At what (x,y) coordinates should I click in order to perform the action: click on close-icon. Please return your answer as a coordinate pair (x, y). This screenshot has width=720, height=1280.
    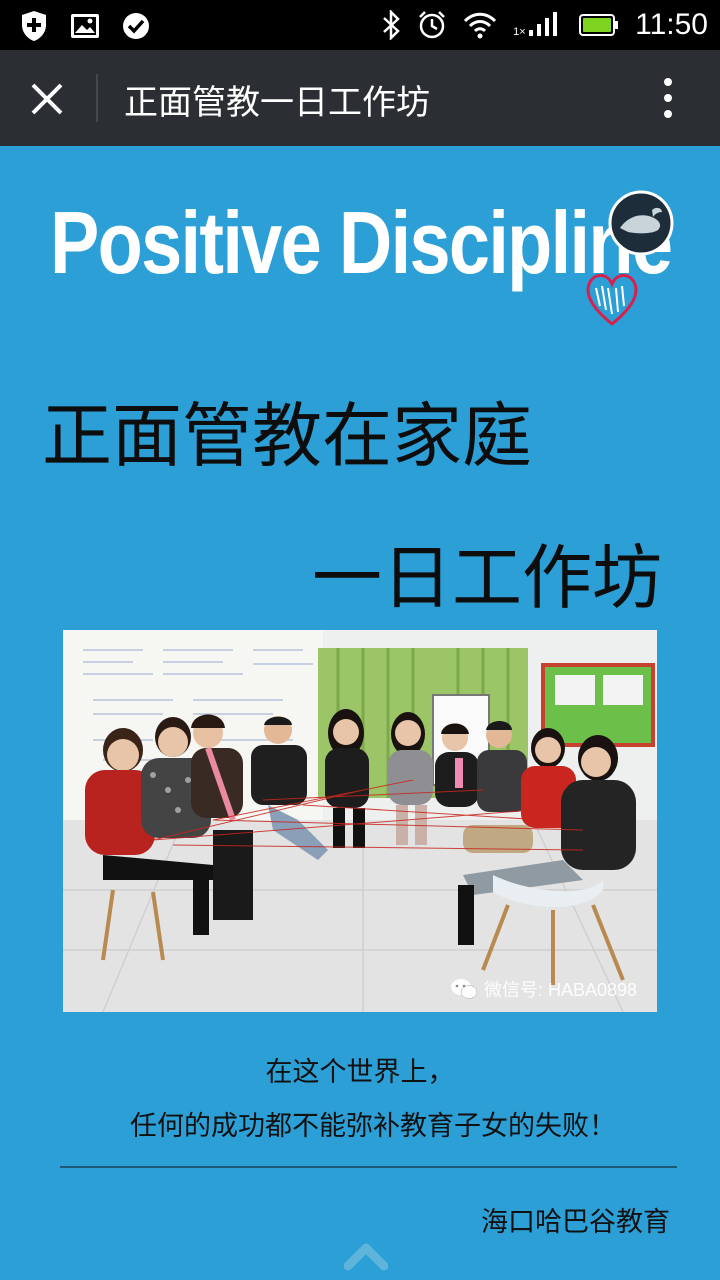
    Looking at the image, I should click on (47, 99).